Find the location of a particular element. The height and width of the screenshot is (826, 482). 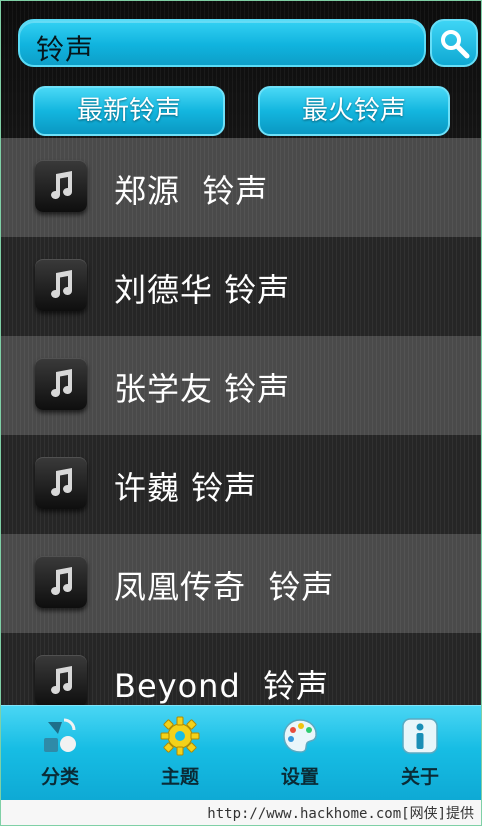

search-input-value: 铃声 is located at coordinates (65, 49).